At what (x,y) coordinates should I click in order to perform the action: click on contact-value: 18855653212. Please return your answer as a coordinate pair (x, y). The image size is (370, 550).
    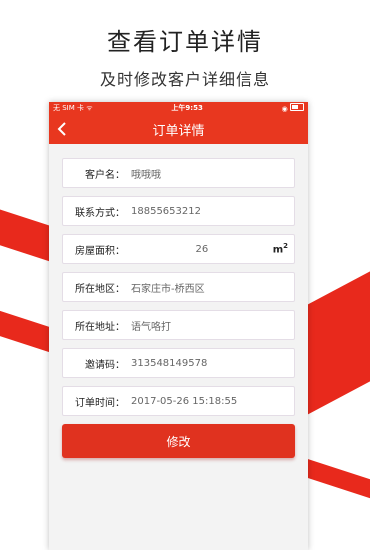
    Looking at the image, I should click on (212, 211).